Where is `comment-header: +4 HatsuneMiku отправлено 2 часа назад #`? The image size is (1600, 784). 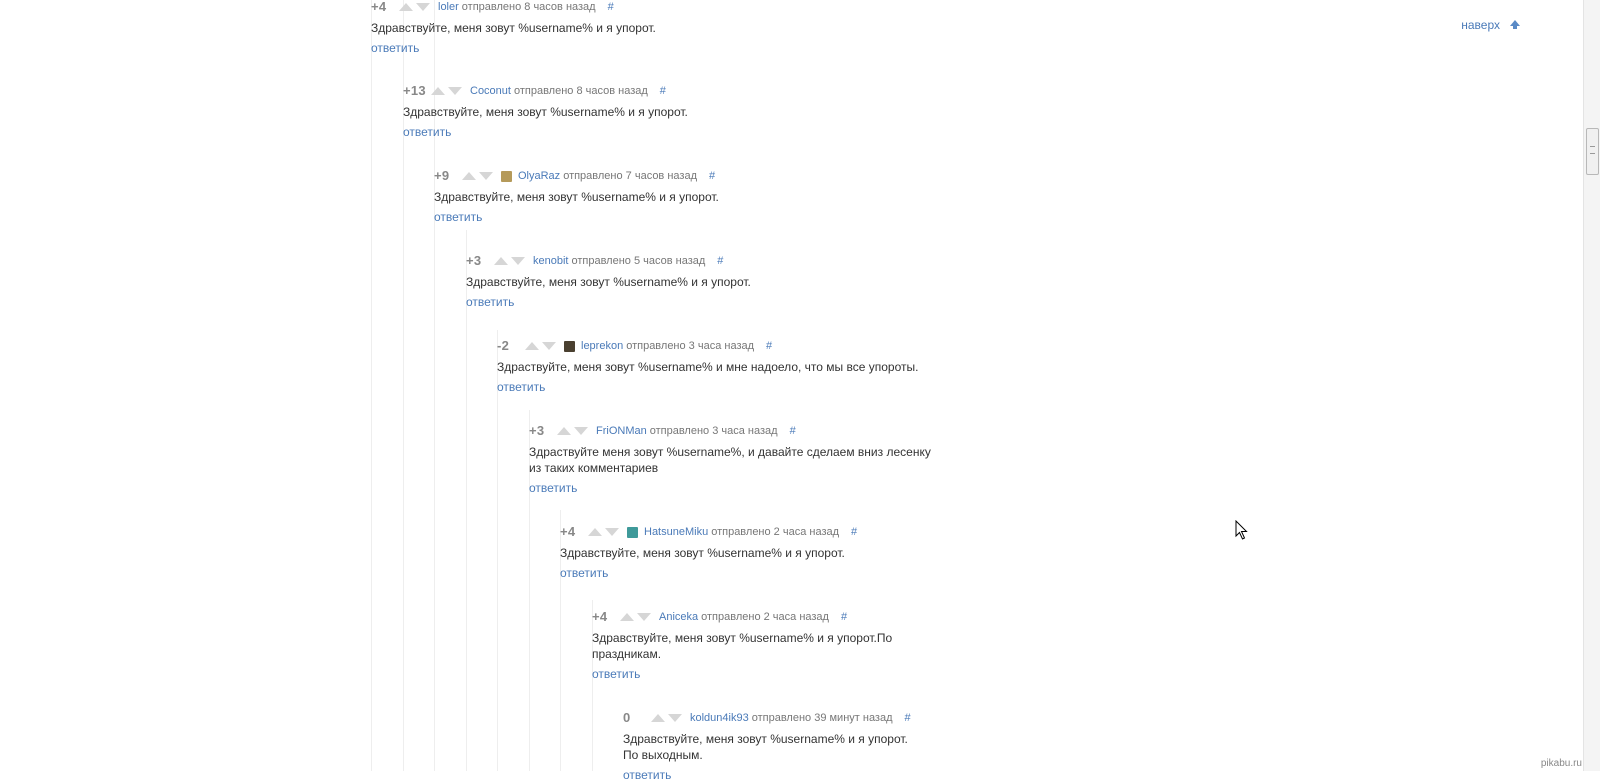
comment-header: +4 HatsuneMiku отправлено 2 часа назад # is located at coordinates (708, 532).